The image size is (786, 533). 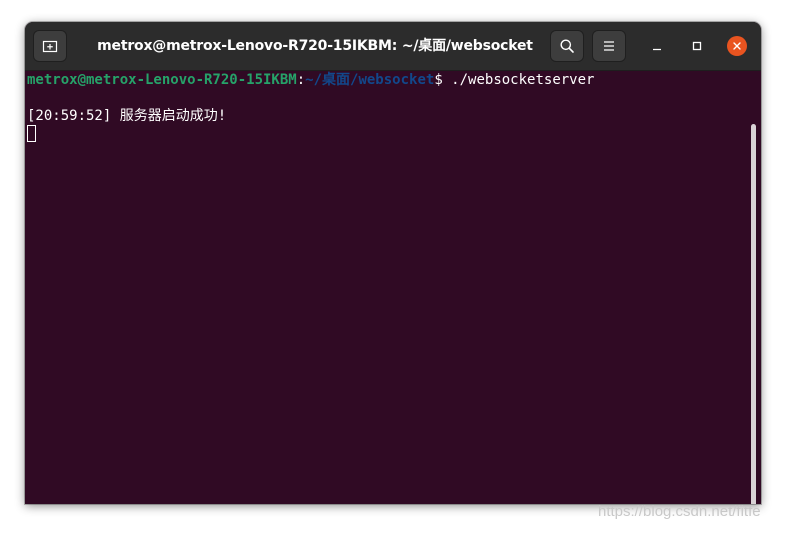 I want to click on new-tab-button, so click(x=50, y=46).